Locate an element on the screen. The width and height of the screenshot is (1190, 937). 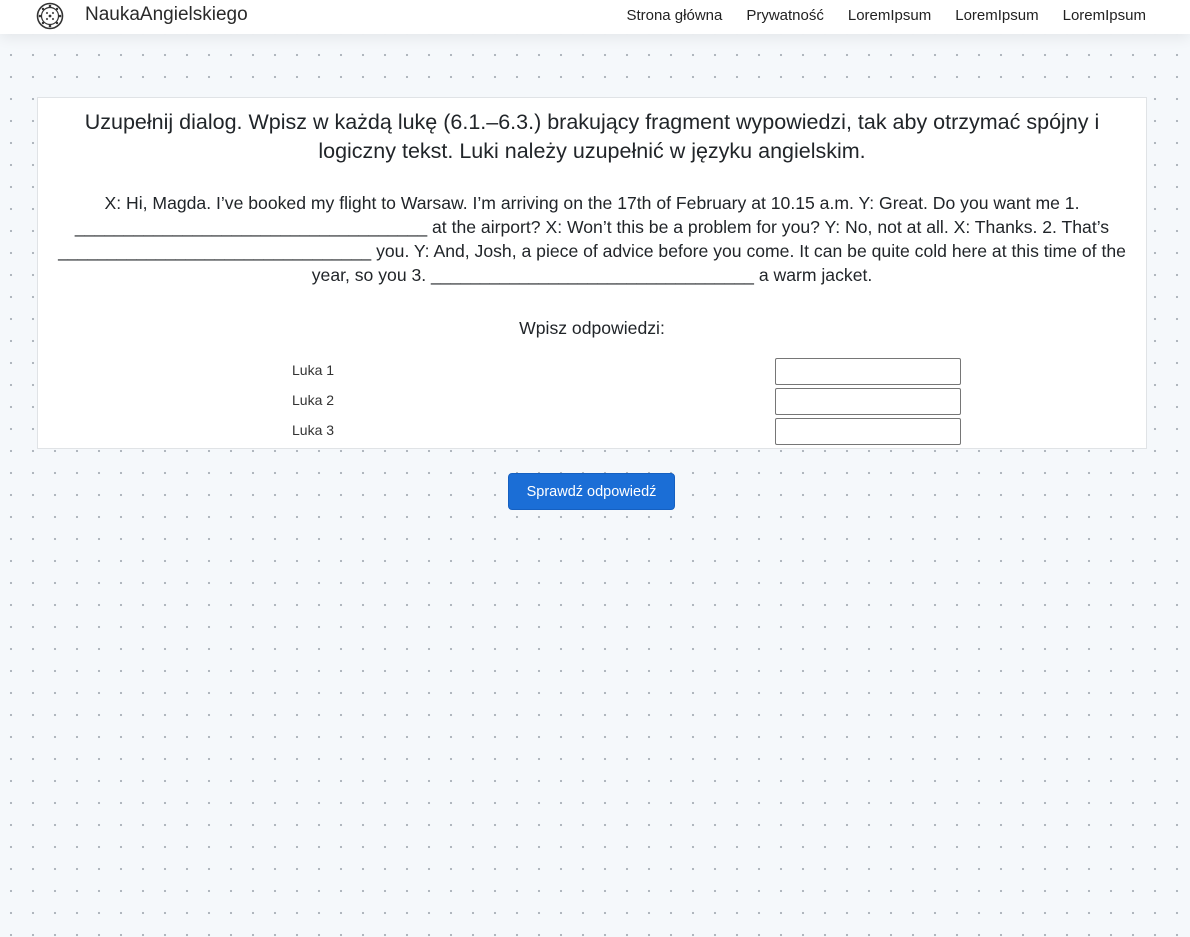
nav-link-privacy: Prywatność is located at coordinates (785, 16).